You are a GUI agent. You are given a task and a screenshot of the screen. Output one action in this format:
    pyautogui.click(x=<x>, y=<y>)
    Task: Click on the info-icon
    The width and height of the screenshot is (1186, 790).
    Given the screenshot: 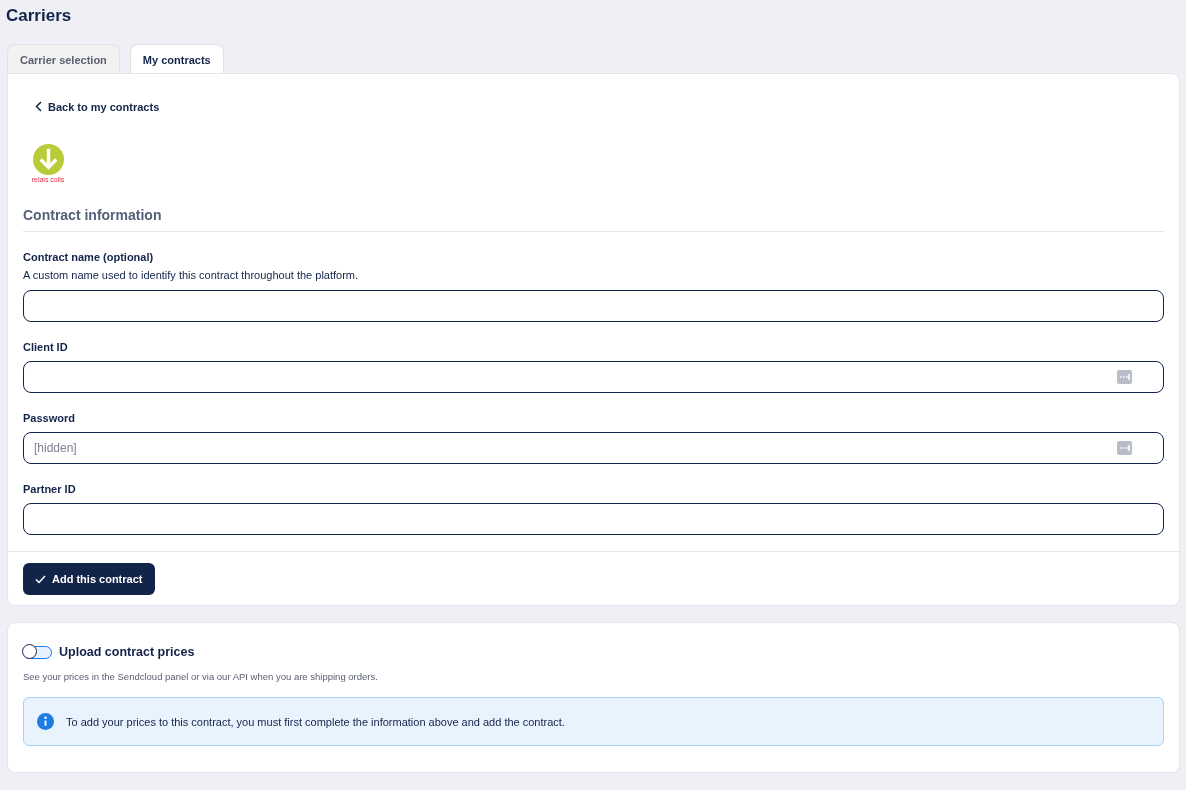 What is the action you would take?
    pyautogui.click(x=45, y=721)
    